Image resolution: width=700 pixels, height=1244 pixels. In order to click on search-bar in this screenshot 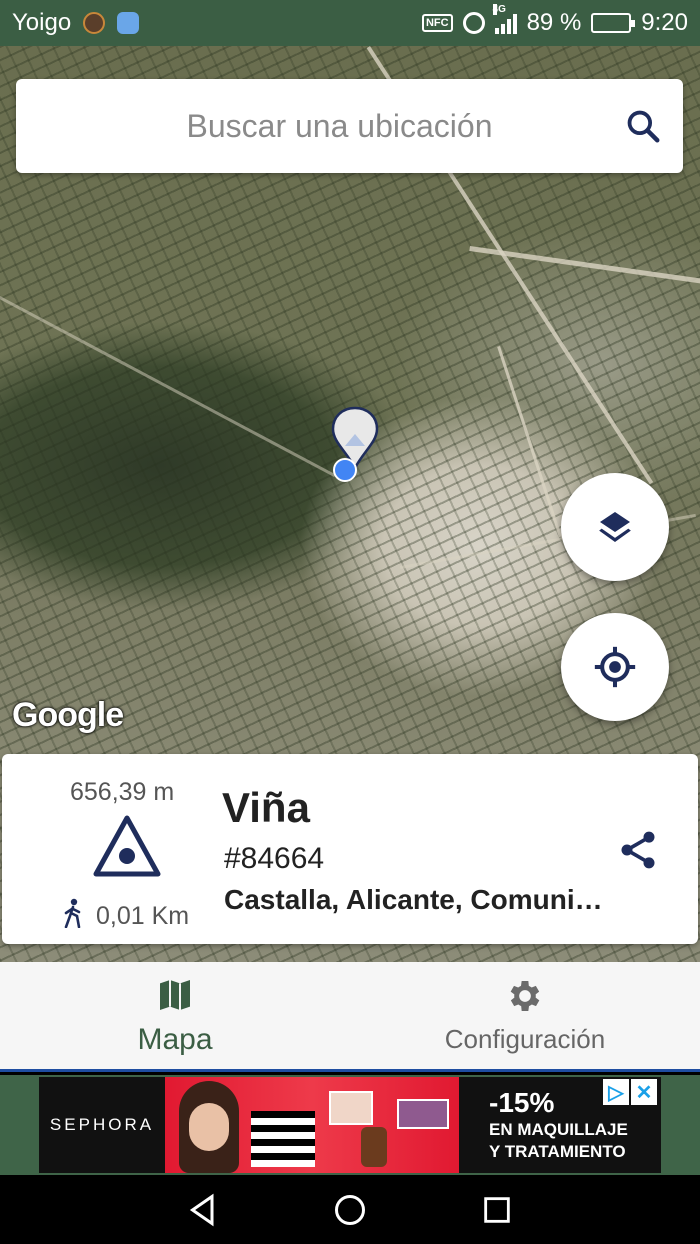, I will do `click(349, 126)`.